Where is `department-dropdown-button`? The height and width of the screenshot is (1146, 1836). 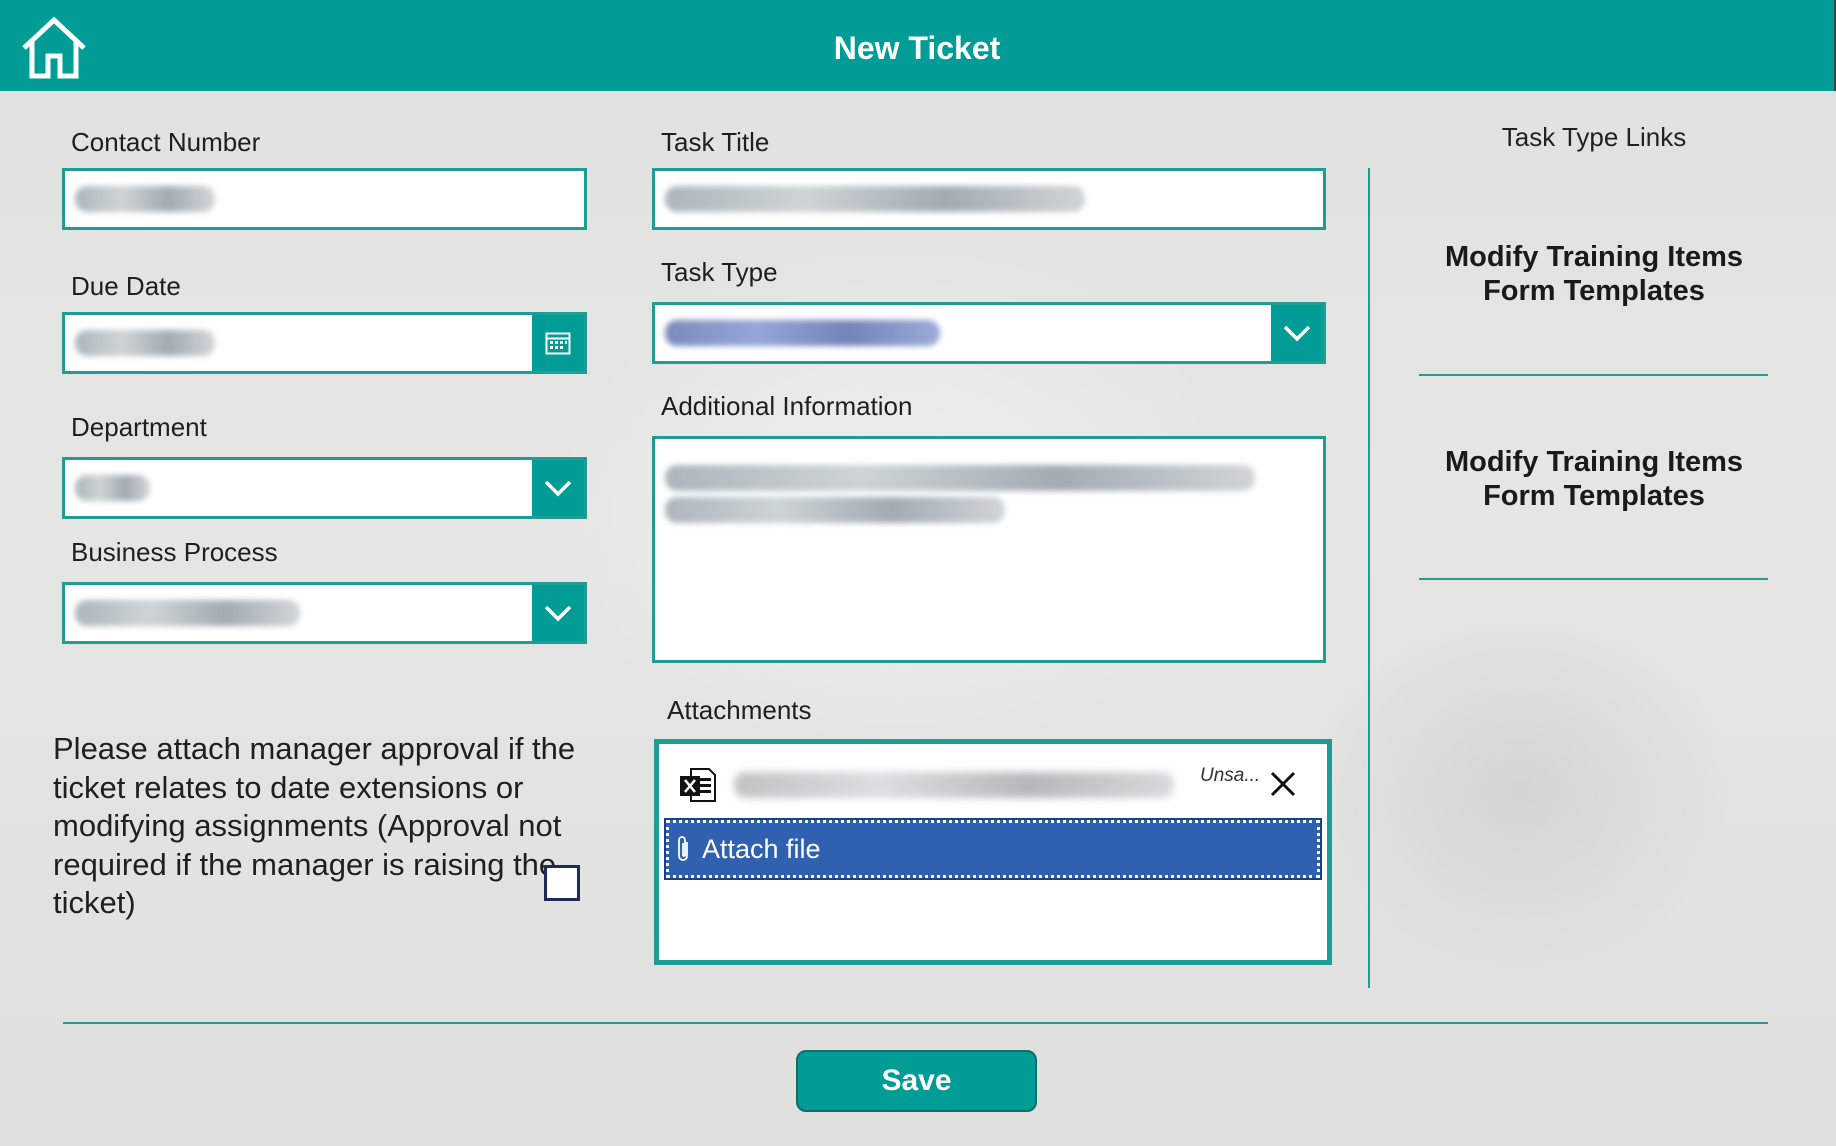
department-dropdown-button is located at coordinates (558, 488).